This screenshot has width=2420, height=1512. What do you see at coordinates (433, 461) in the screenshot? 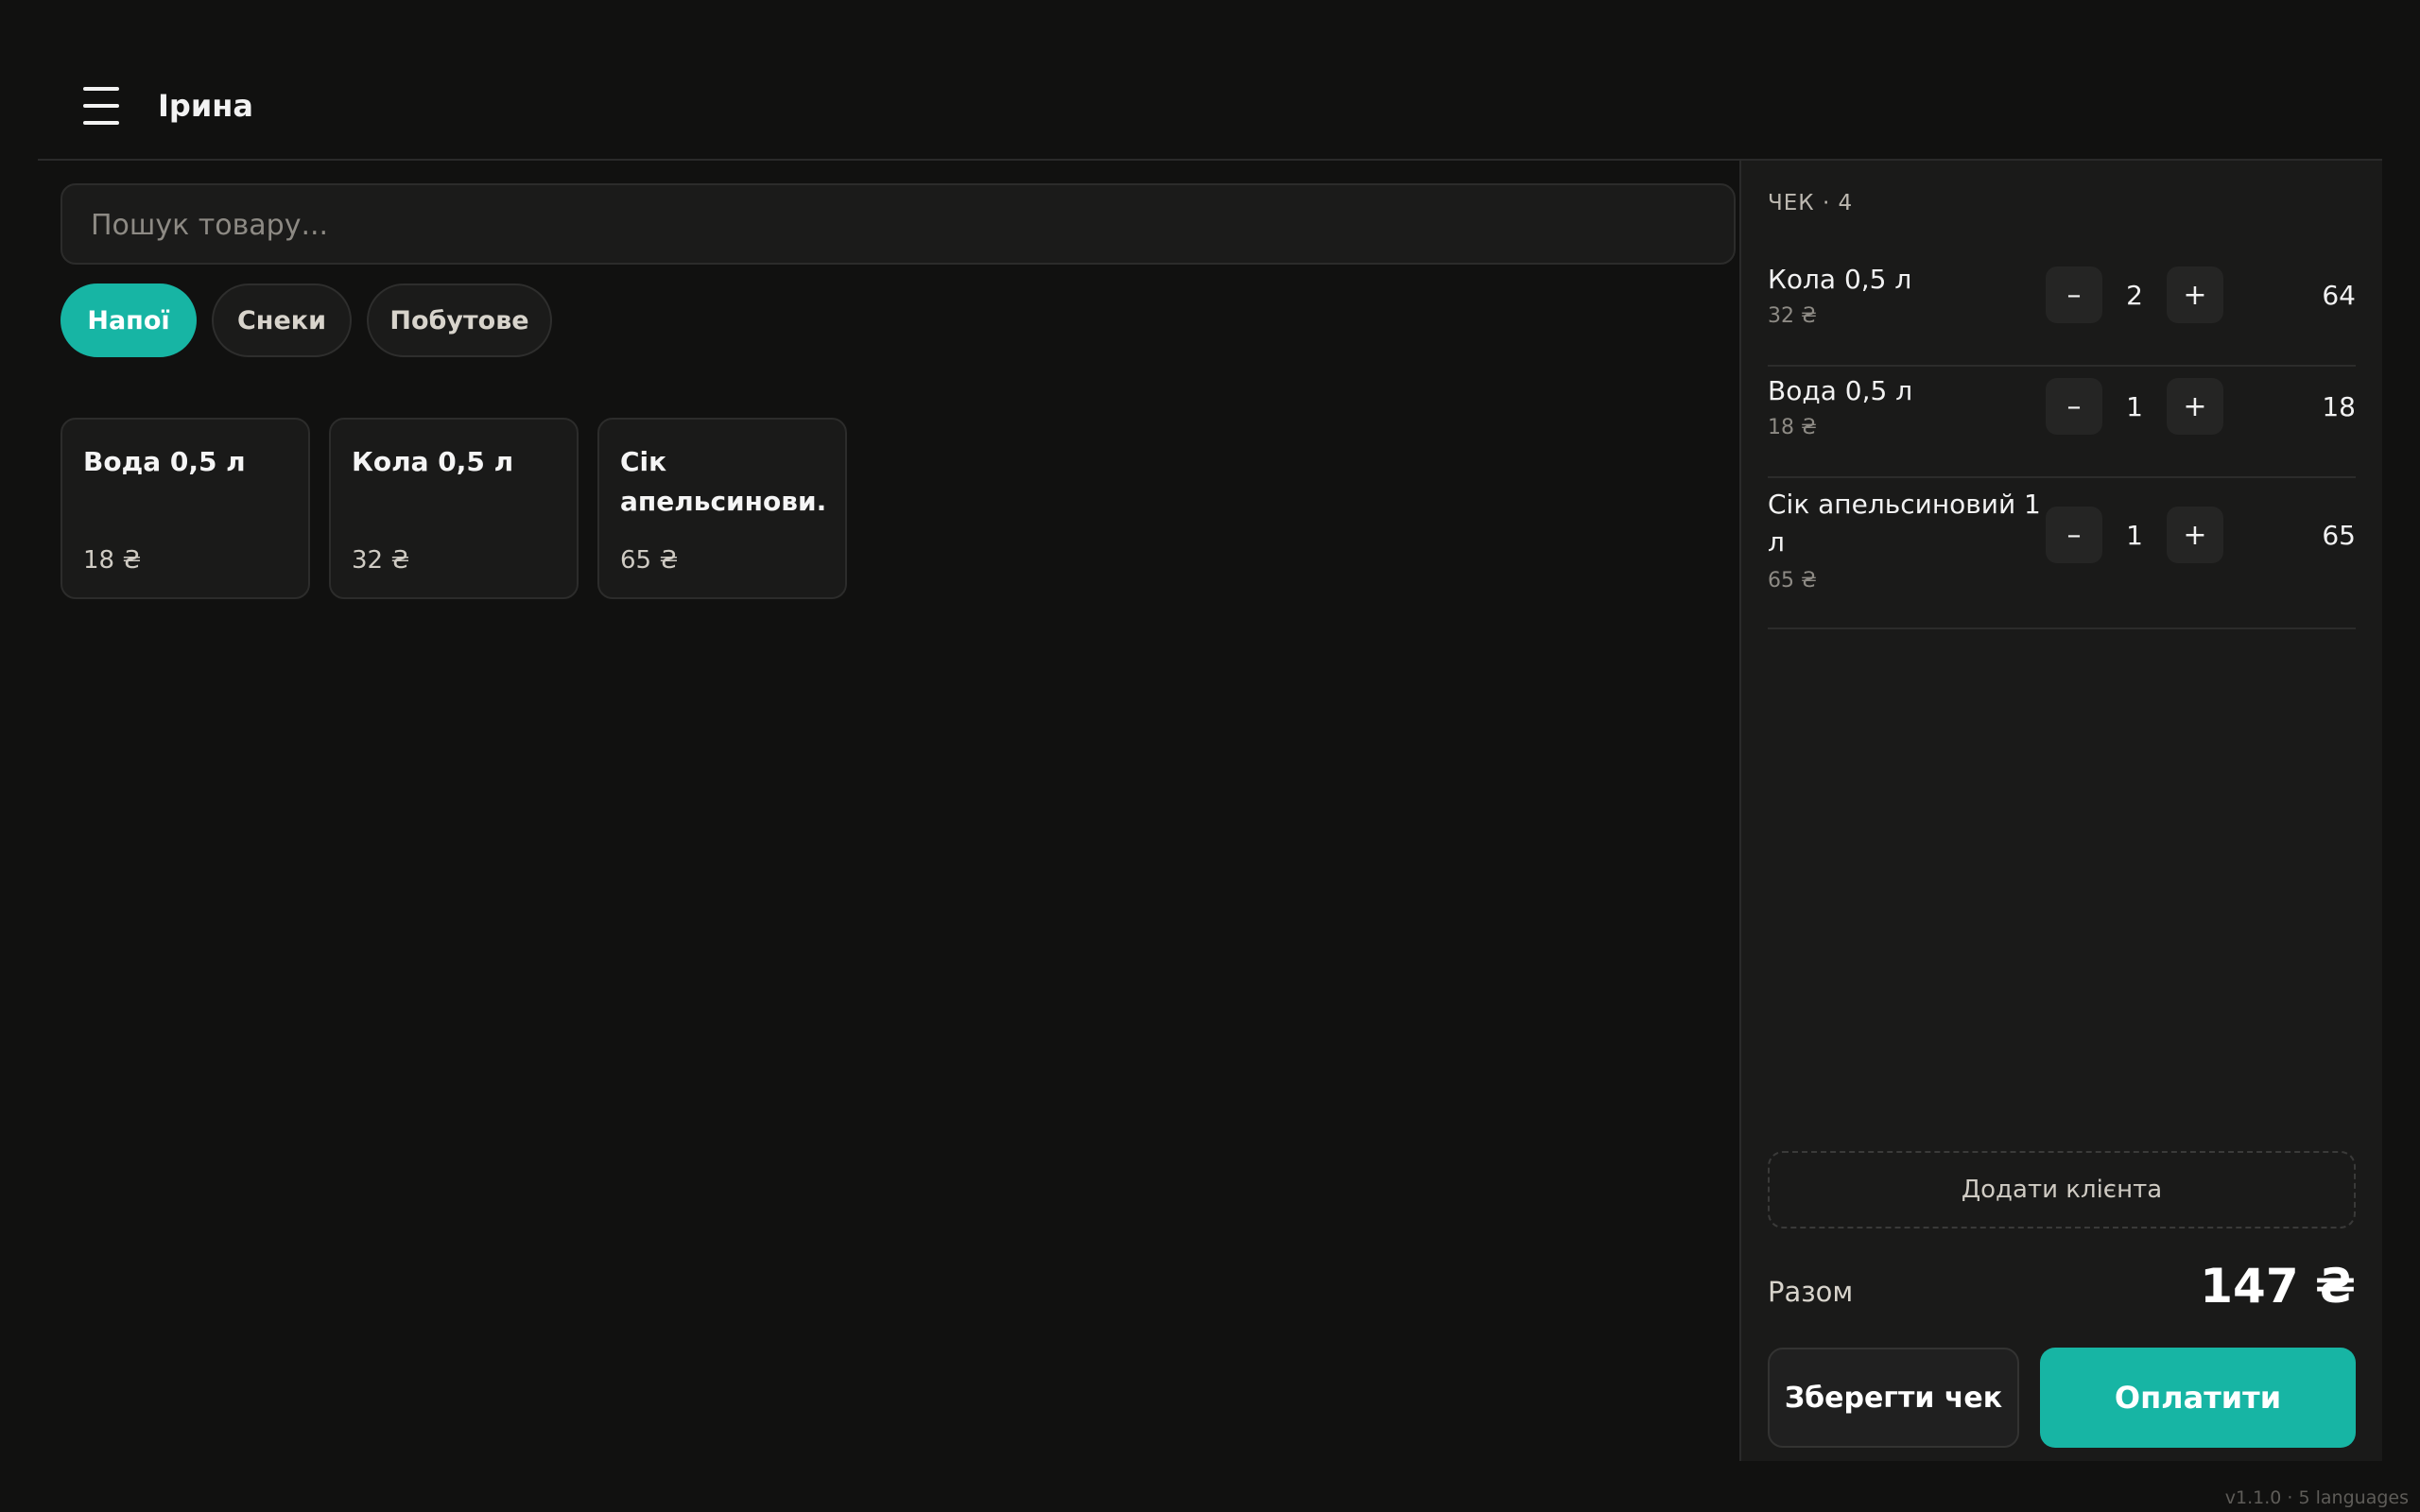
I see `product-name: Кола 0,5 л` at bounding box center [433, 461].